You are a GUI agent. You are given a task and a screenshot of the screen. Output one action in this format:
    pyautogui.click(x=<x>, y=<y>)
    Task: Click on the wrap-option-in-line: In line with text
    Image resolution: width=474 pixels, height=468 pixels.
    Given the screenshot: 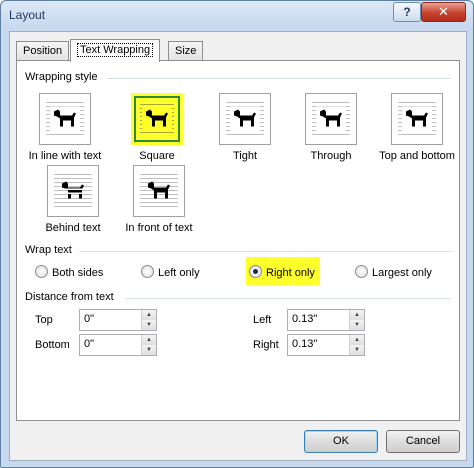 What is the action you would take?
    pyautogui.click(x=65, y=127)
    